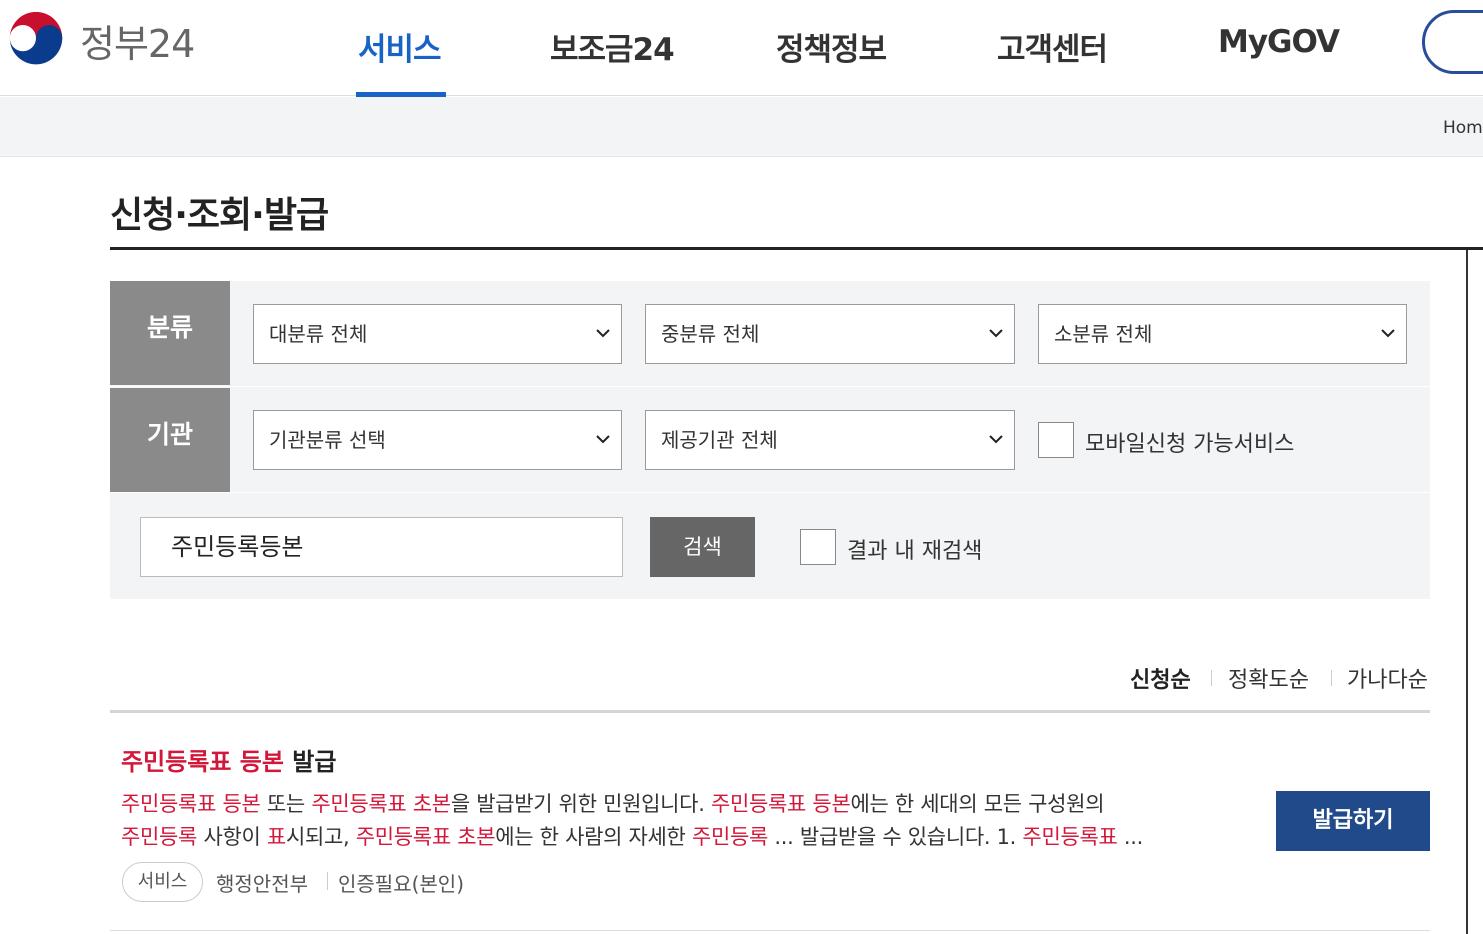  I want to click on minor-category-value: 소분류 전체, so click(1103, 334).